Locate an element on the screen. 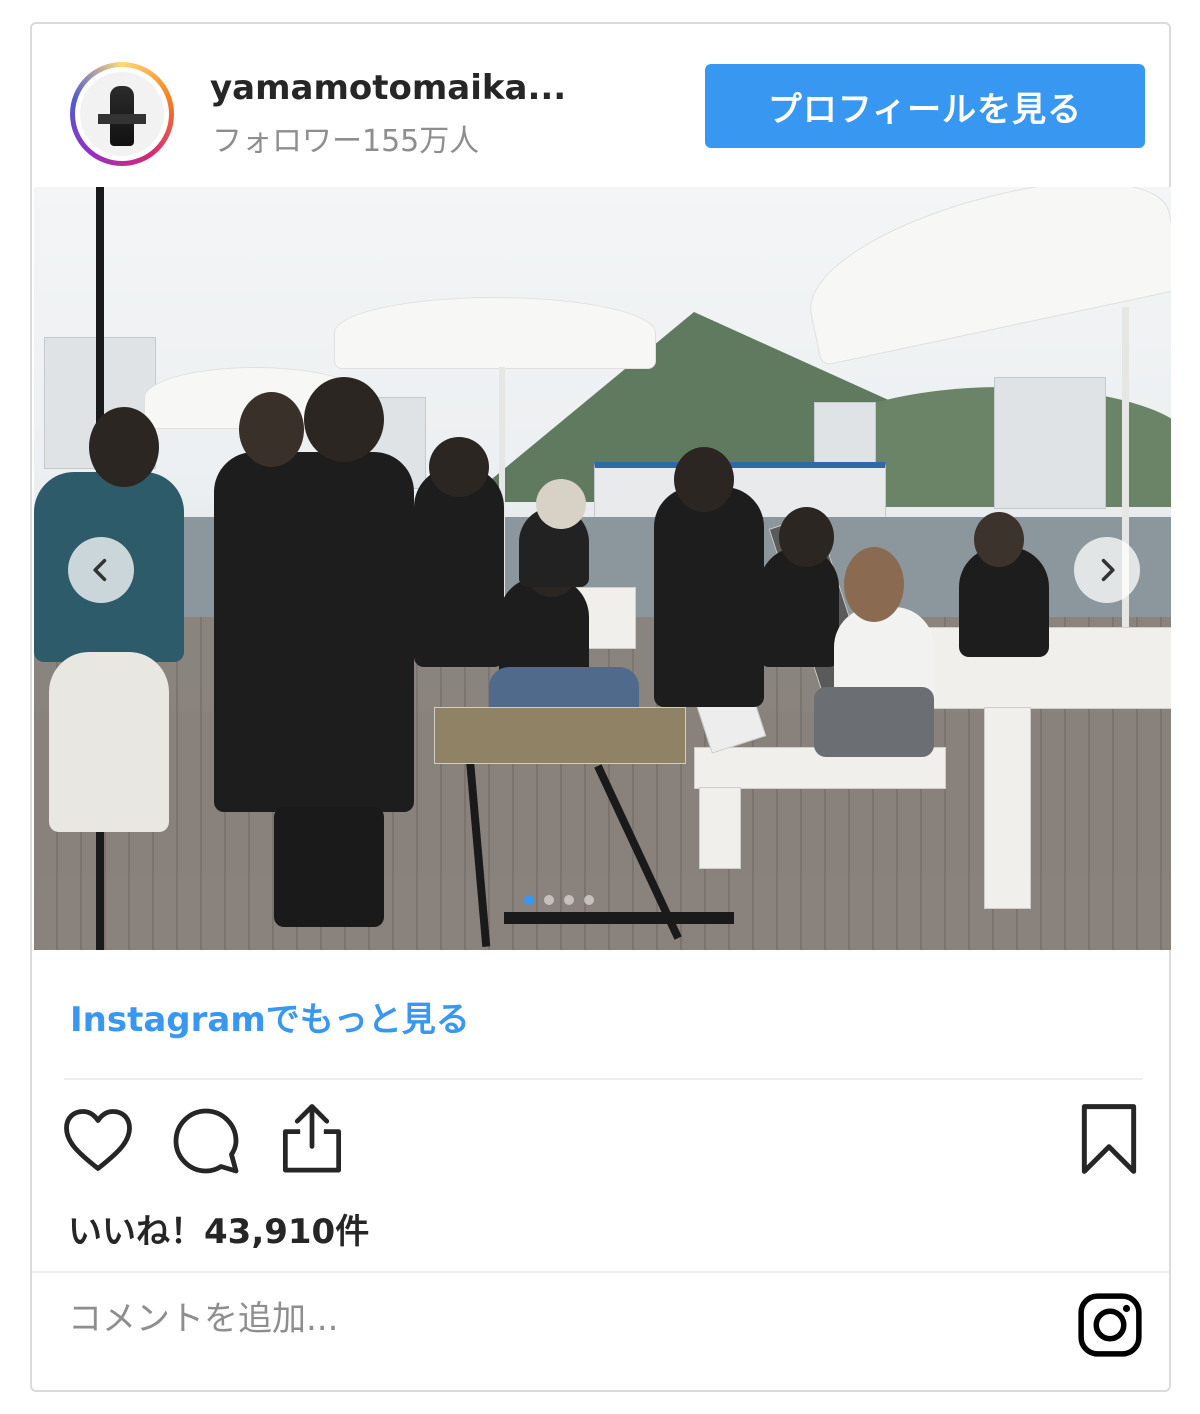 The width and height of the screenshot is (1200, 1414). comment-icon is located at coordinates (206, 1141).